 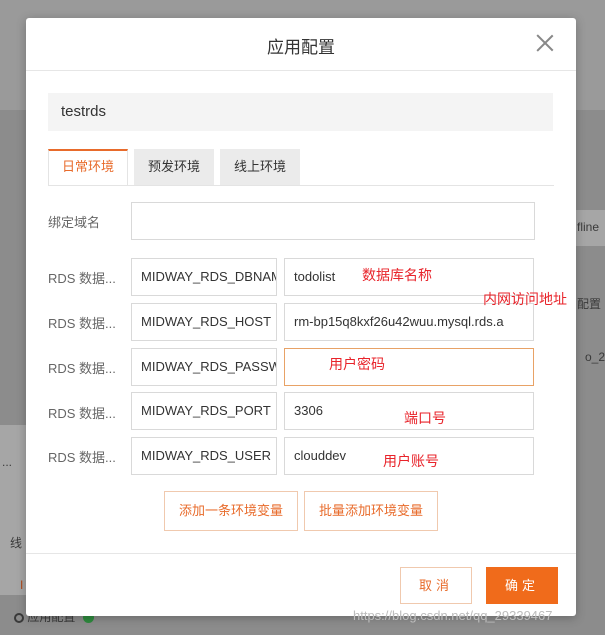 What do you see at coordinates (301, 47) in the screenshot?
I see `dialog-title: 应用配置` at bounding box center [301, 47].